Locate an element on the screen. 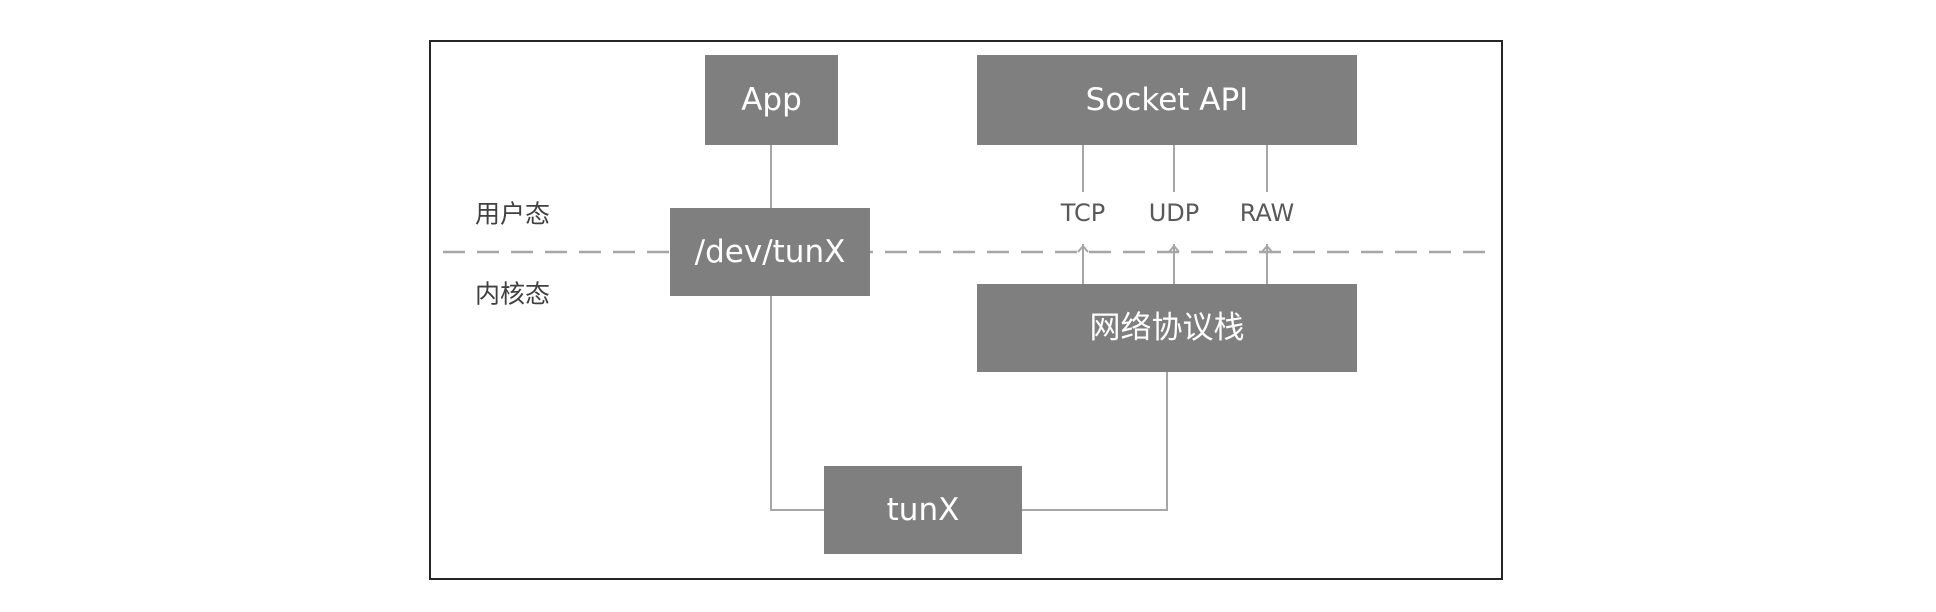  socket-api-box: Socket API is located at coordinates (1167, 100).